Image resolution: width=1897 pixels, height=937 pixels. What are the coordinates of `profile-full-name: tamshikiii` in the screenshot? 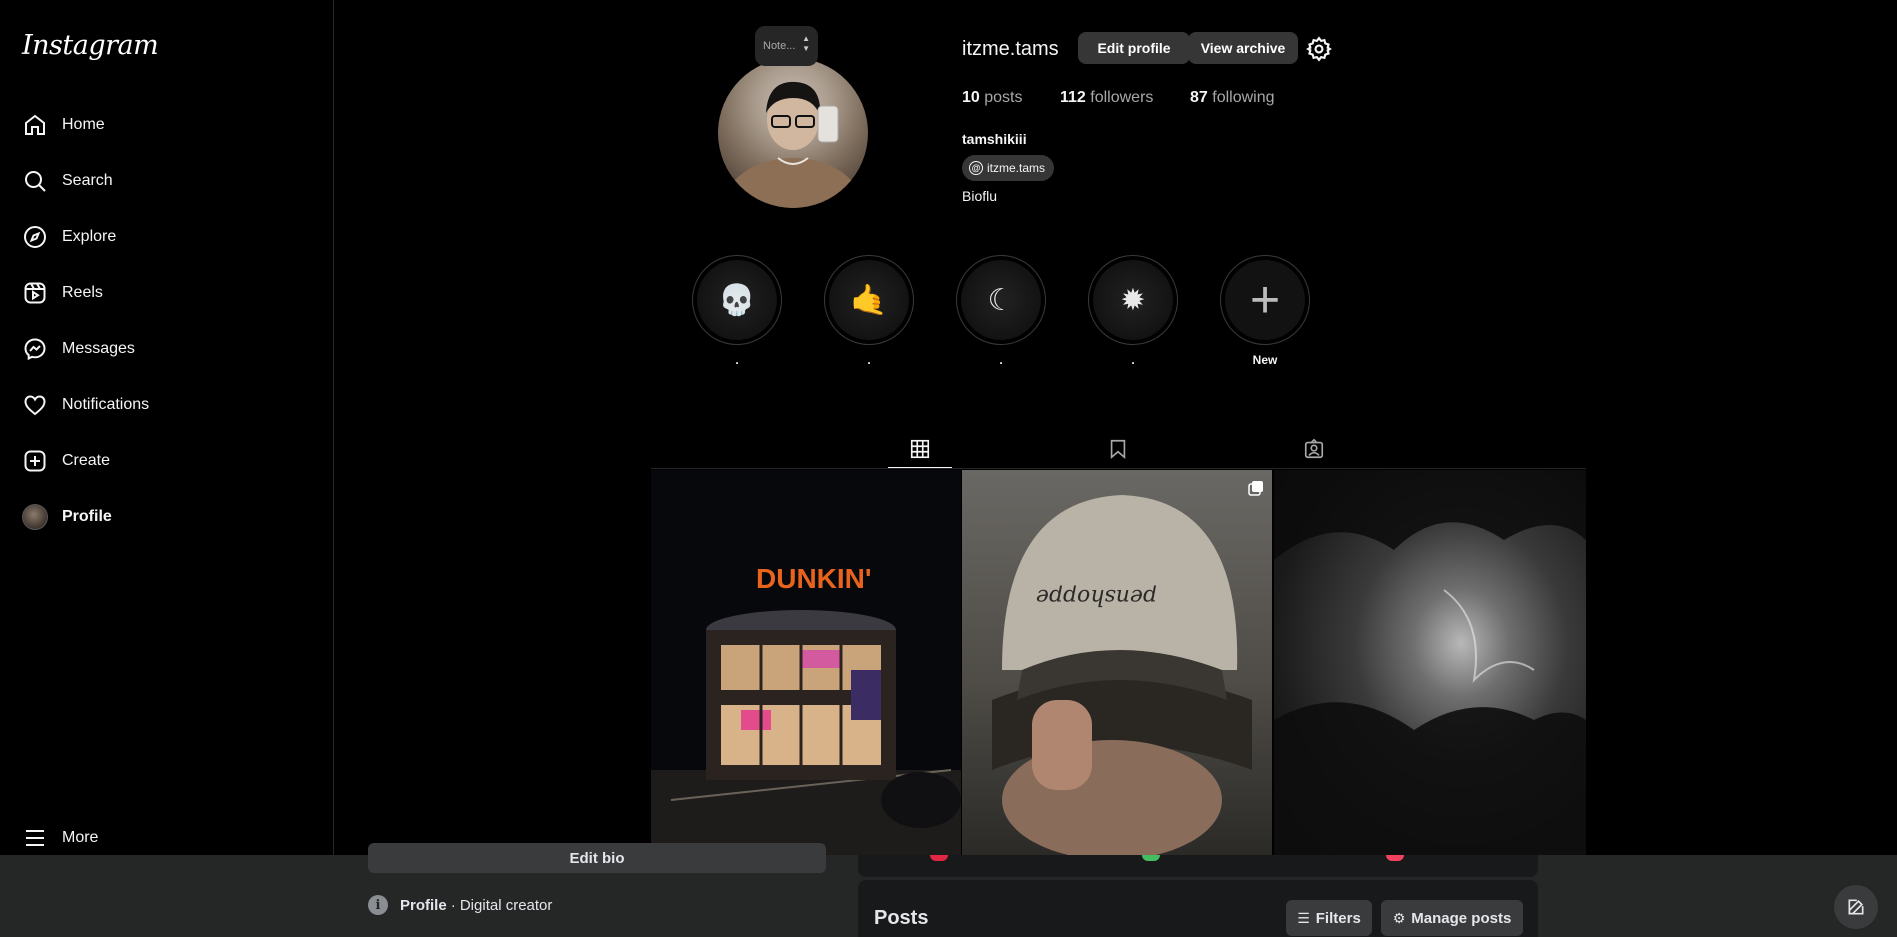 It's located at (994, 139).